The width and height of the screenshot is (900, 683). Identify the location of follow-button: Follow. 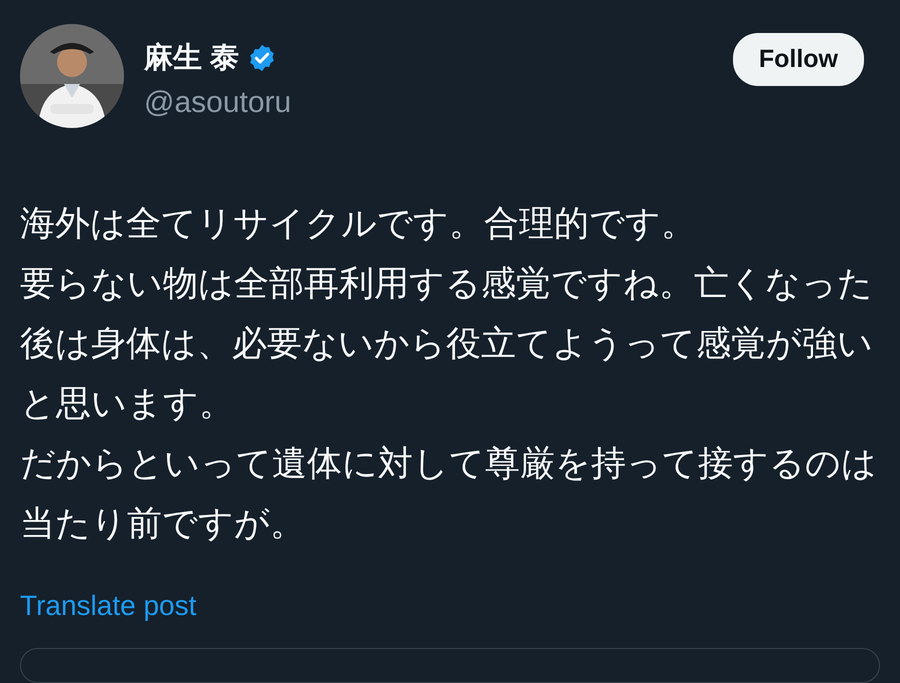
(798, 59).